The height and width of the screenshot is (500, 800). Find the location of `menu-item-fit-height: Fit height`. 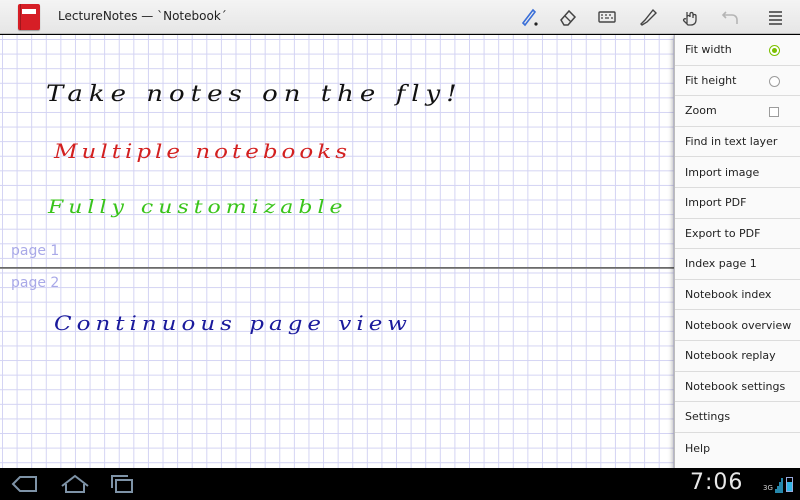

menu-item-fit-height: Fit height is located at coordinates (737, 81).